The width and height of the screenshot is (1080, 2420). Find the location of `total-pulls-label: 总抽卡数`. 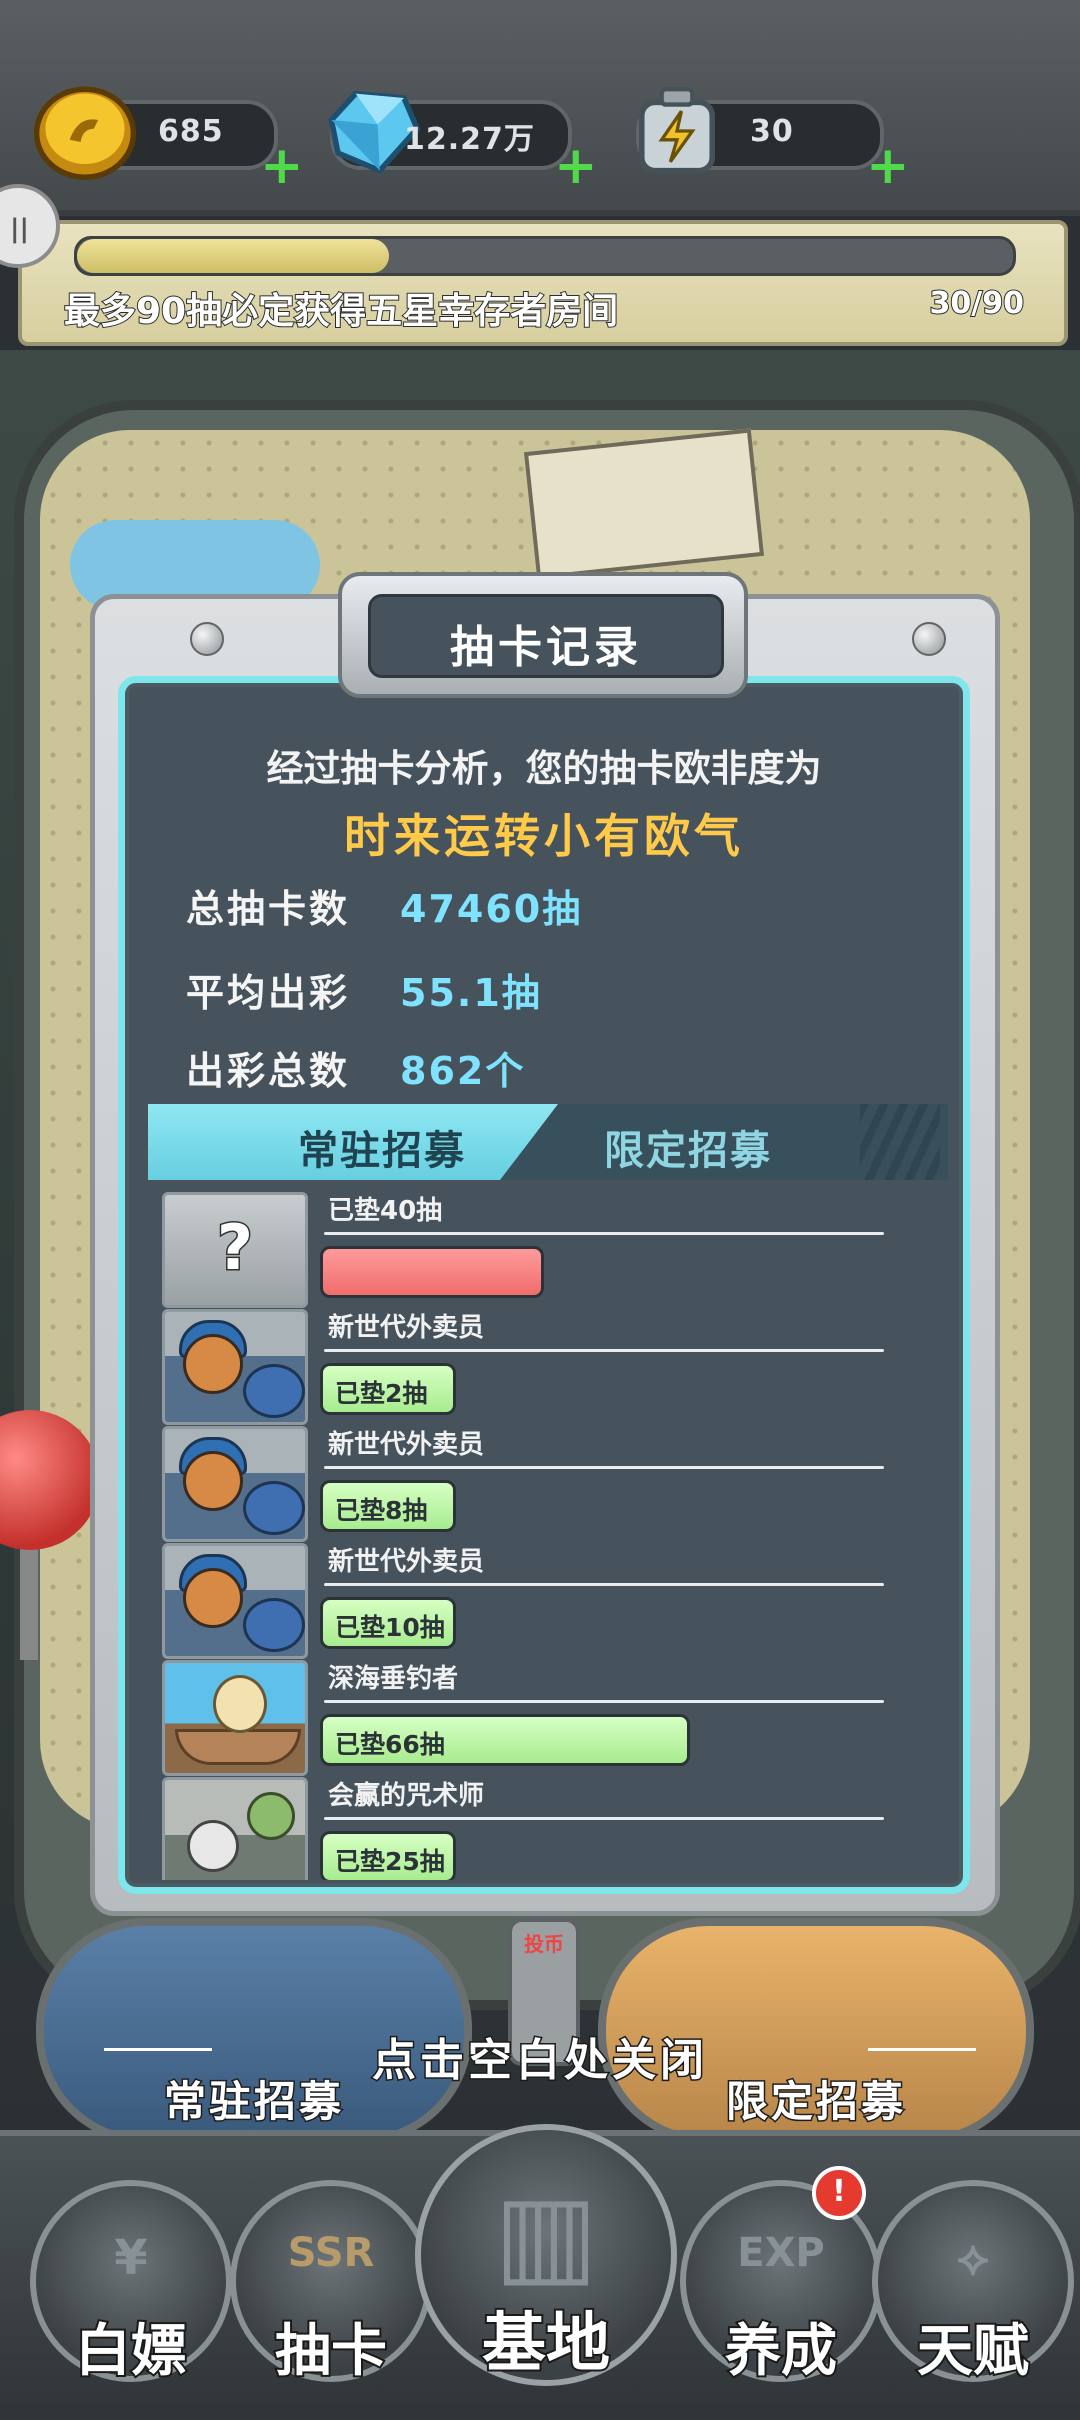

total-pulls-label: 总抽卡数 is located at coordinates (268, 909).